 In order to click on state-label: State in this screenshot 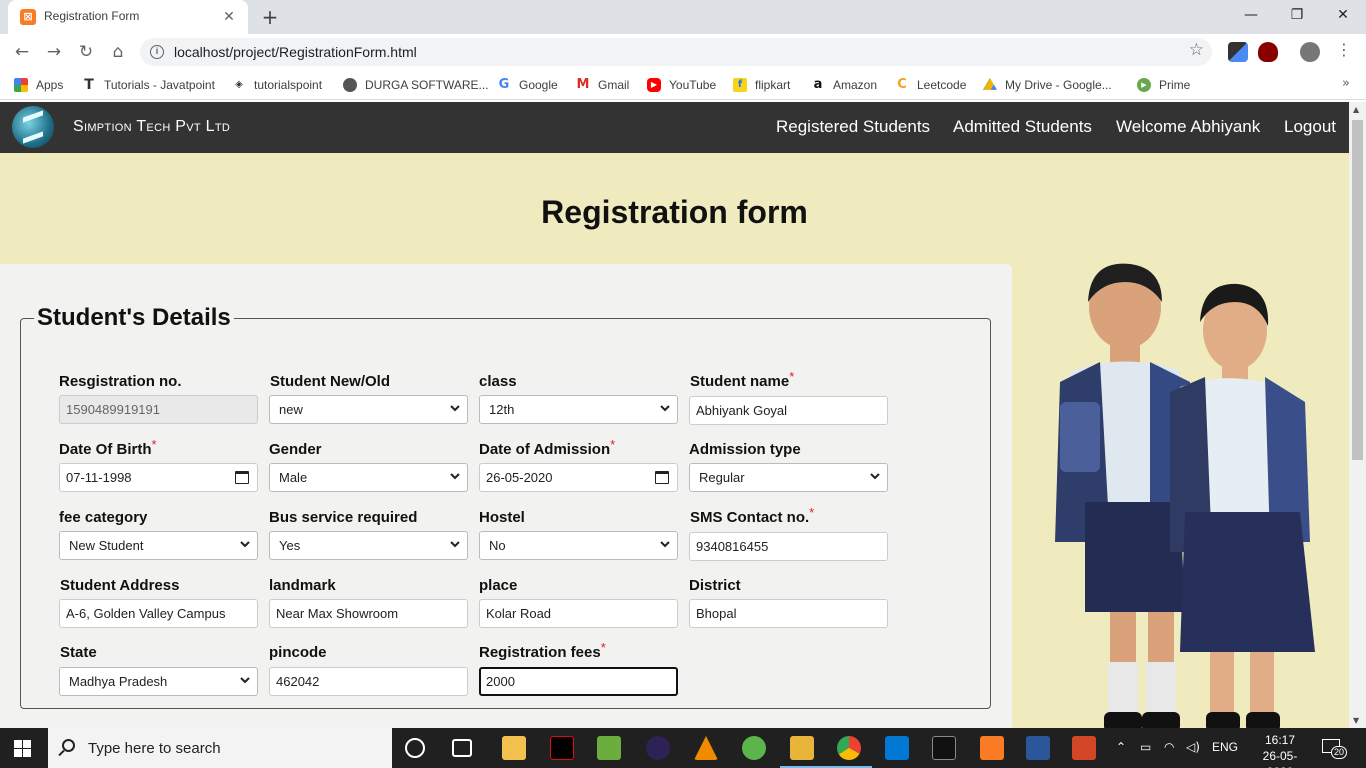, I will do `click(78, 652)`.